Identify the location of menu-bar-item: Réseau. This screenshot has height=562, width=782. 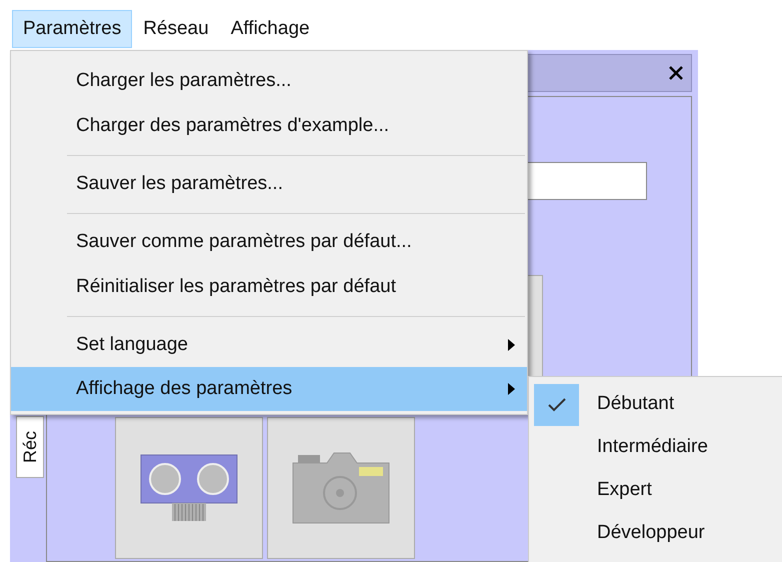
(176, 29).